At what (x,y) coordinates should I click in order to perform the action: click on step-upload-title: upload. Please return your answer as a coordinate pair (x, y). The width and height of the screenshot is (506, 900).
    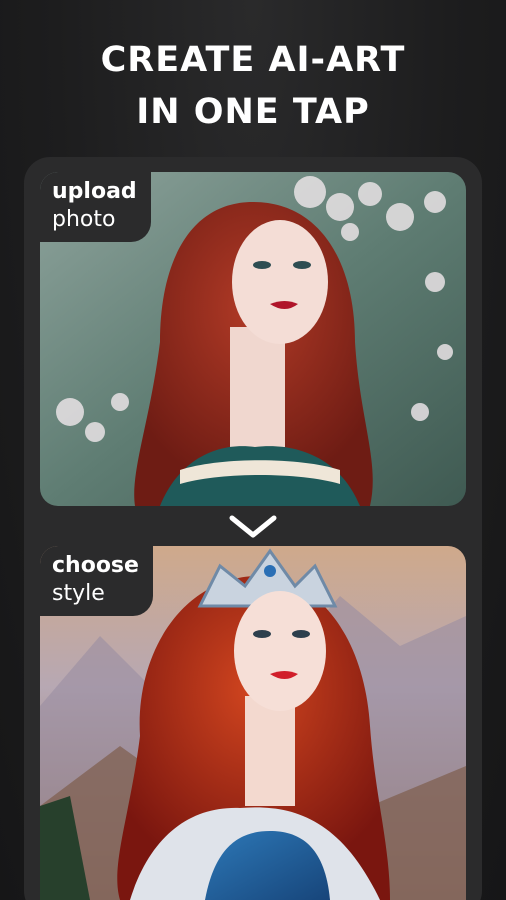
    Looking at the image, I should click on (94, 191).